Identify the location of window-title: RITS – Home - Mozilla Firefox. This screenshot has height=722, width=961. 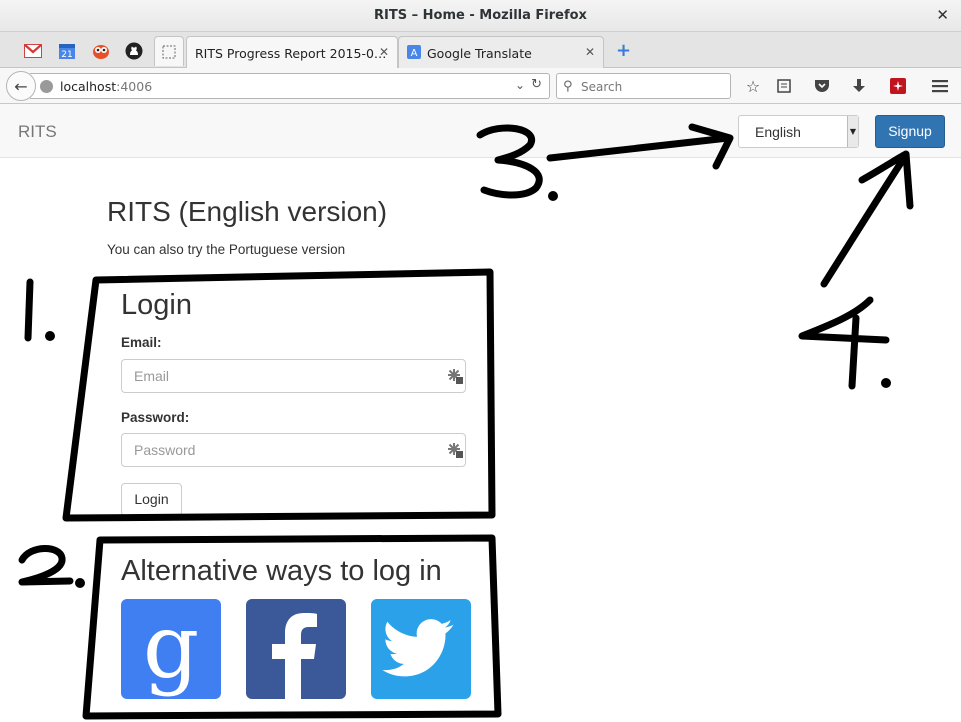
(480, 15).